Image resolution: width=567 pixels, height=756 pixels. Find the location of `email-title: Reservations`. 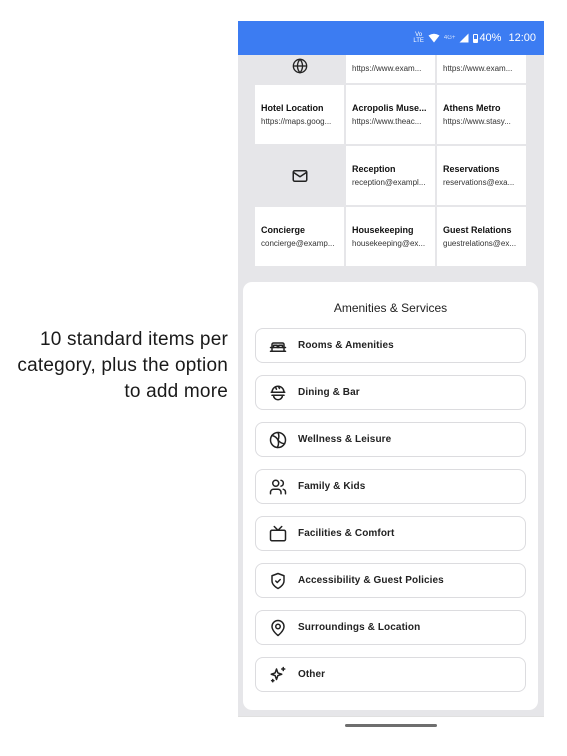

email-title: Reservations is located at coordinates (471, 169).